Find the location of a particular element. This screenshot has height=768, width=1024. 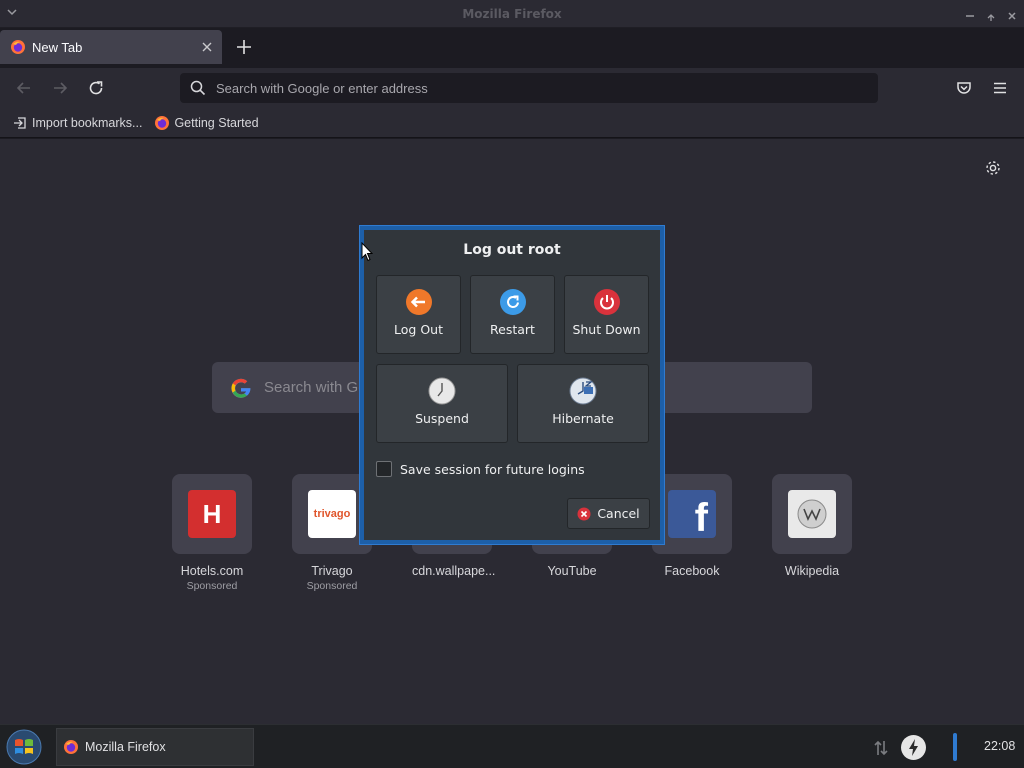

tab-new-tab: New Tab is located at coordinates (111, 47).